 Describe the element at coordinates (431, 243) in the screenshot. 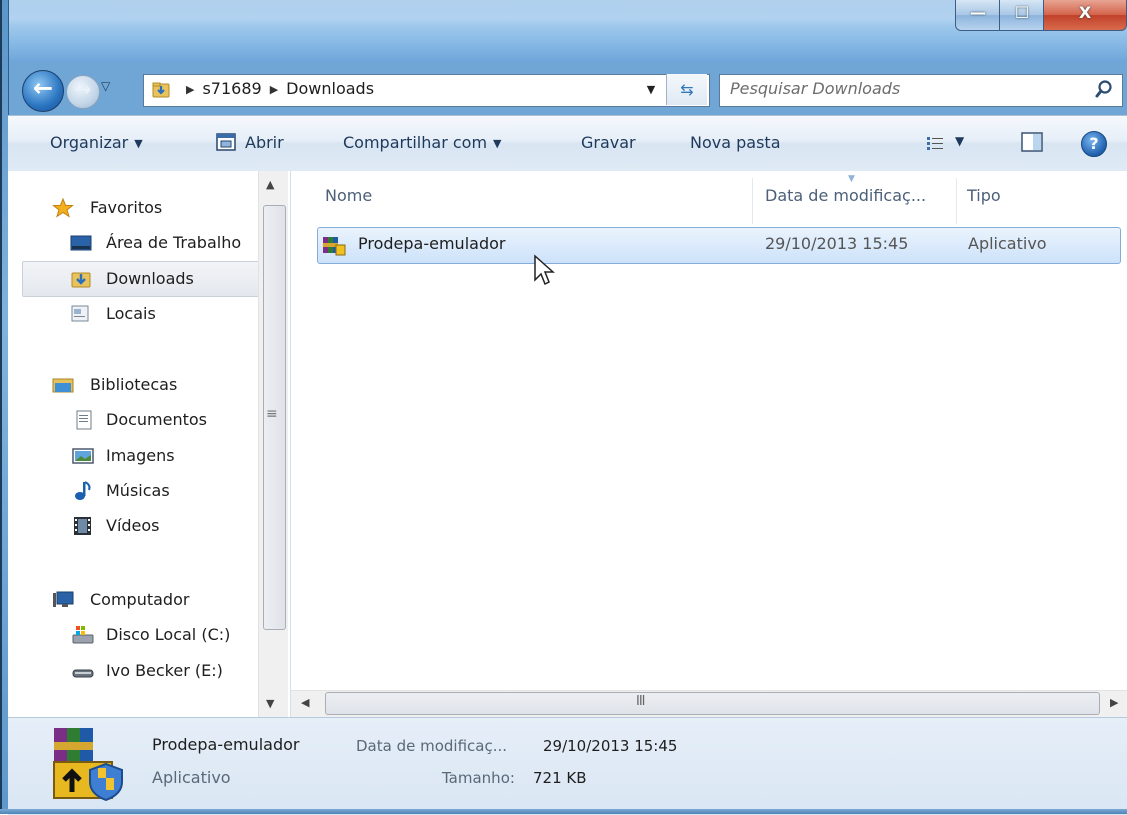

I see `file-name: Prodepa-emulador` at that location.